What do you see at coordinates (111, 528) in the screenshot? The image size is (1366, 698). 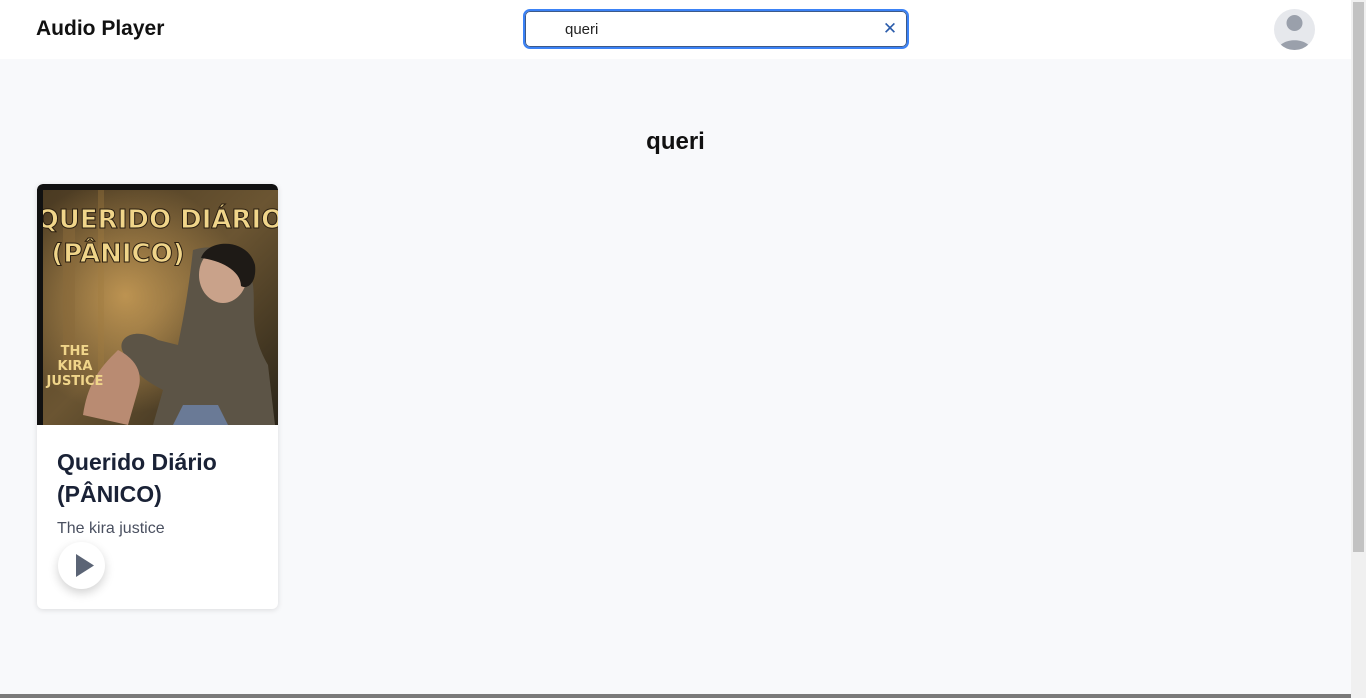 I see `song-artist: The kira justice` at bounding box center [111, 528].